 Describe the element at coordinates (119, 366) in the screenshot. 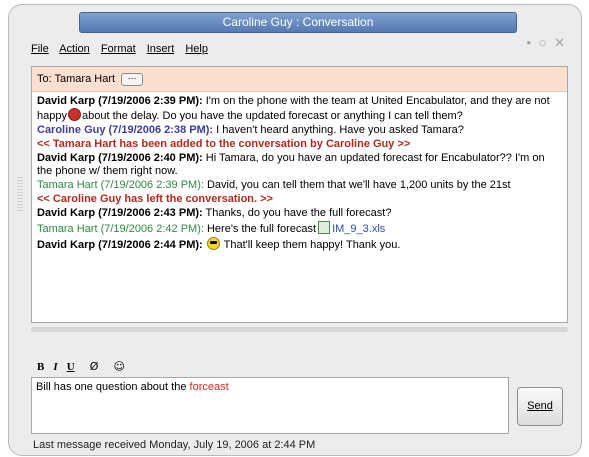

I see `emoticon-picker-icon: ☺` at that location.